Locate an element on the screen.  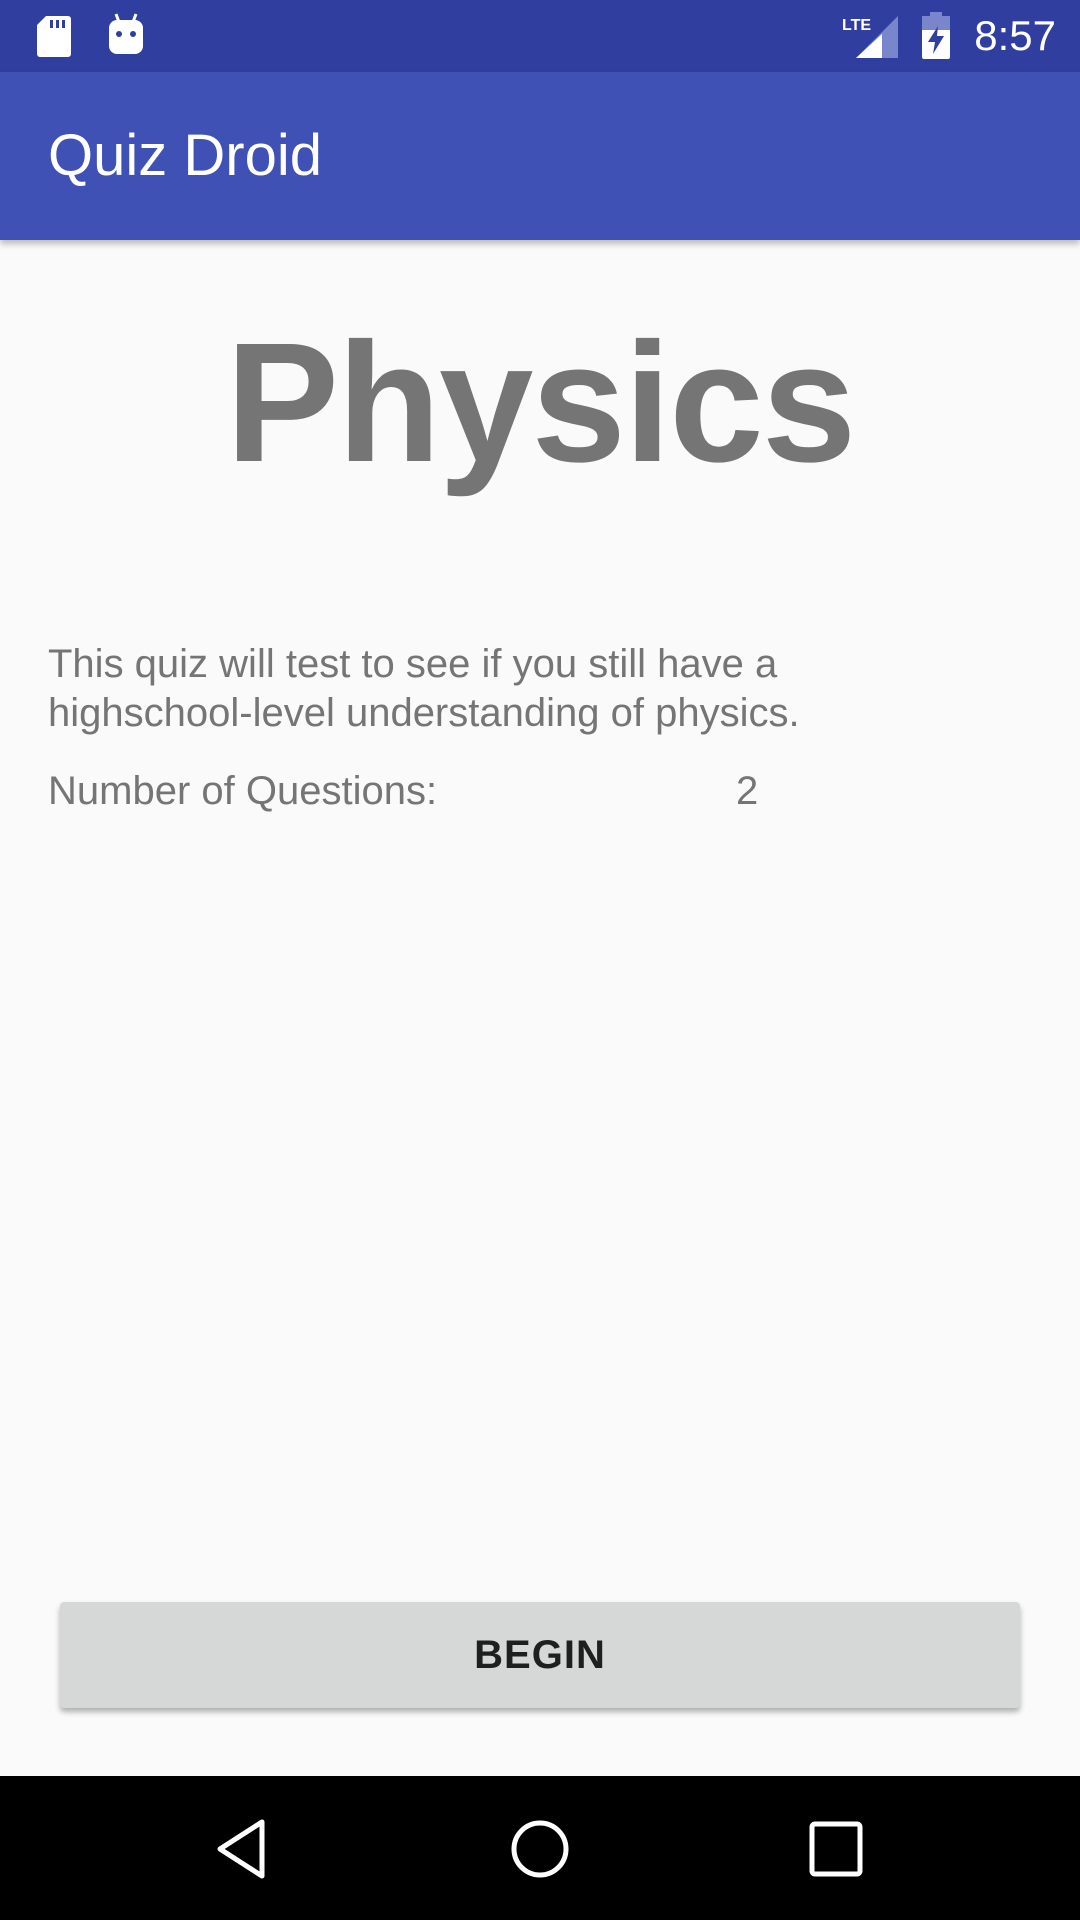
question-count-value: 2 is located at coordinates (747, 791).